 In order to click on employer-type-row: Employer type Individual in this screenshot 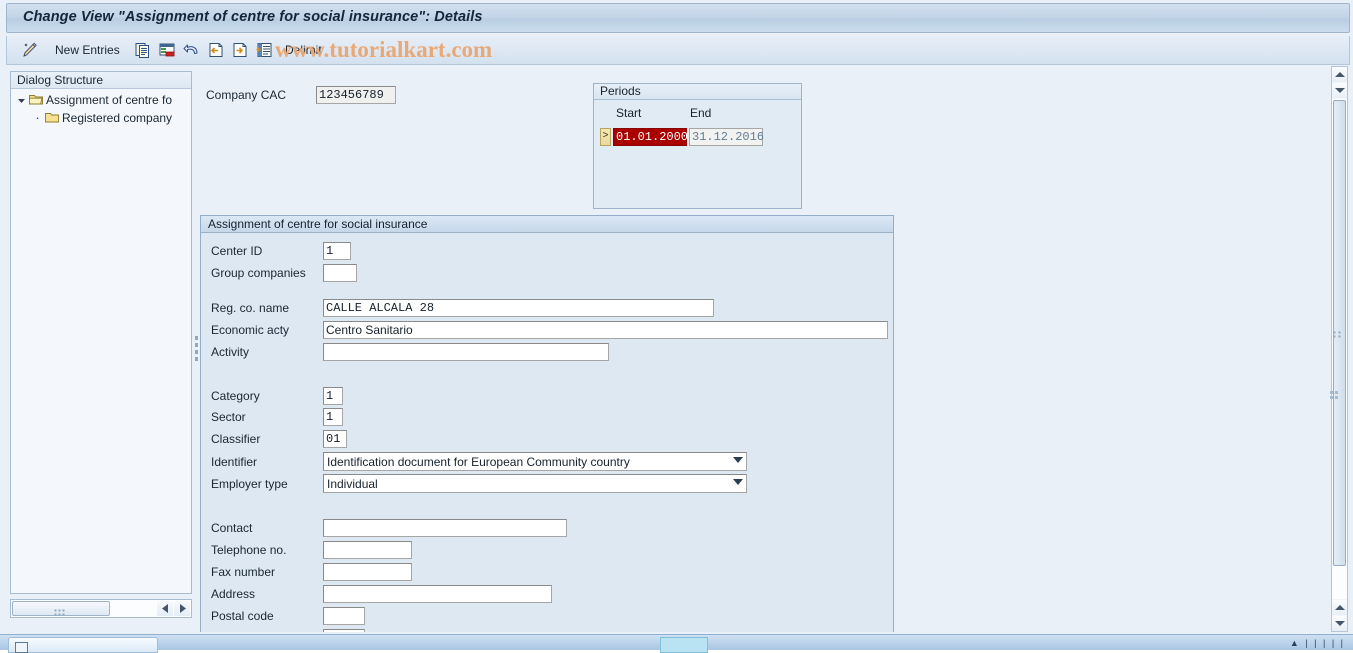, I will do `click(479, 483)`.